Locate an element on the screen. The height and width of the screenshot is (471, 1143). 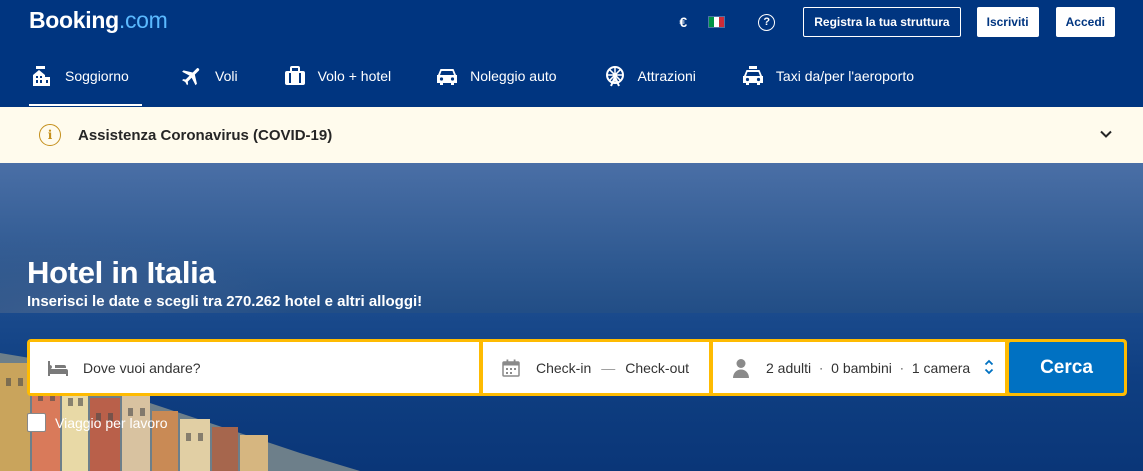
business-travel-option: Viaggio per lavoro is located at coordinates (97, 422).